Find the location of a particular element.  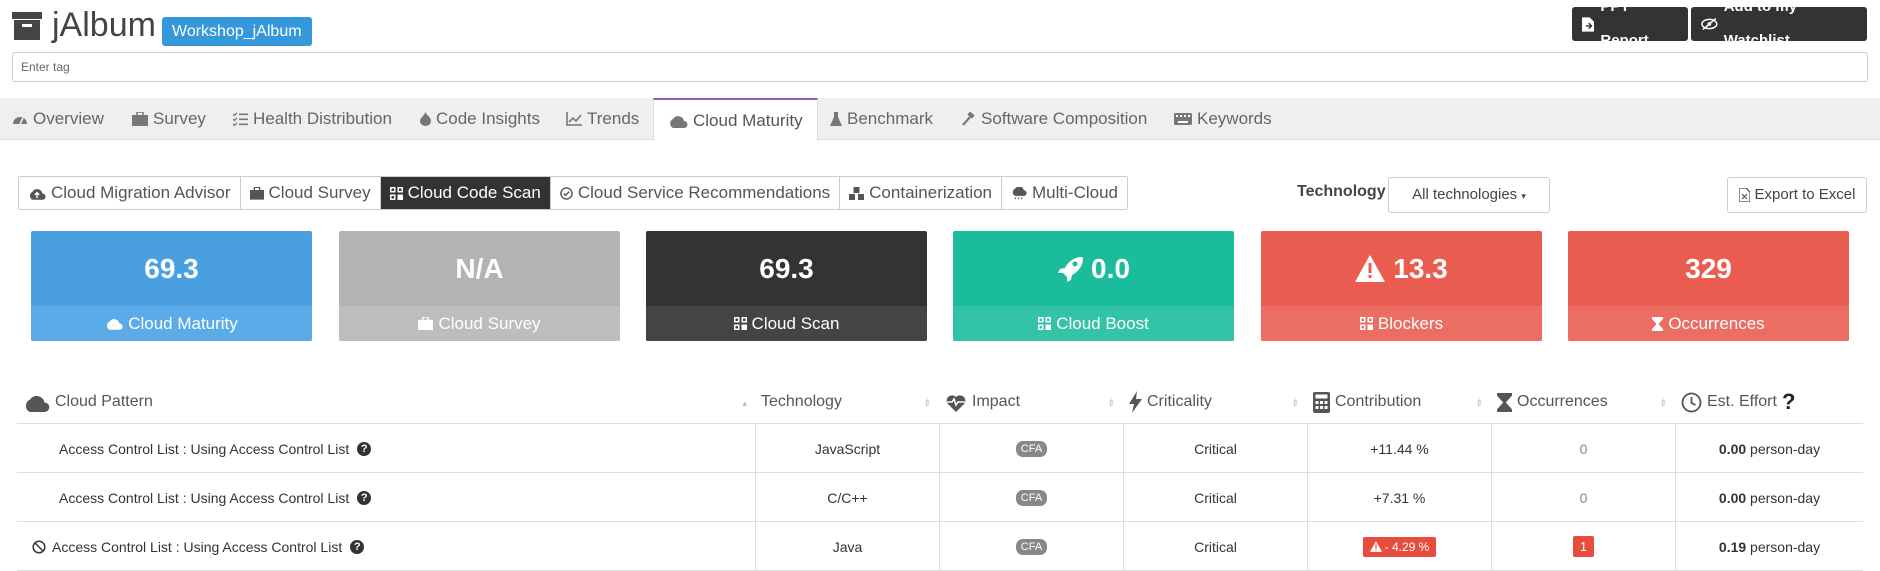

col-contribution: Contribution ⇕ is located at coordinates (1399, 402).